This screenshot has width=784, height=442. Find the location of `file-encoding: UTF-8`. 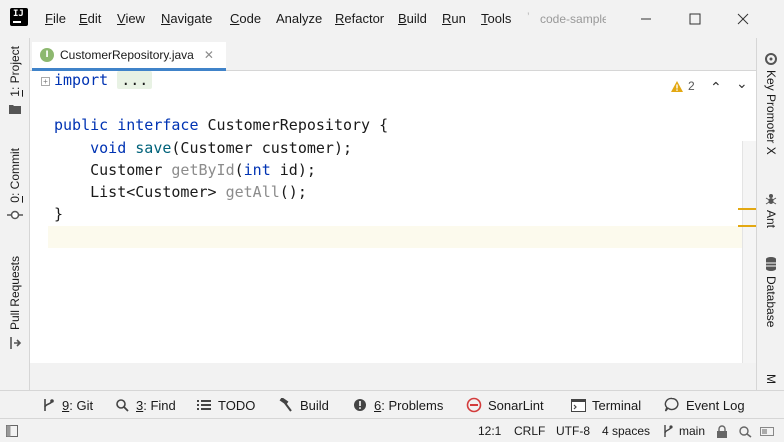

file-encoding: UTF-8 is located at coordinates (573, 431).